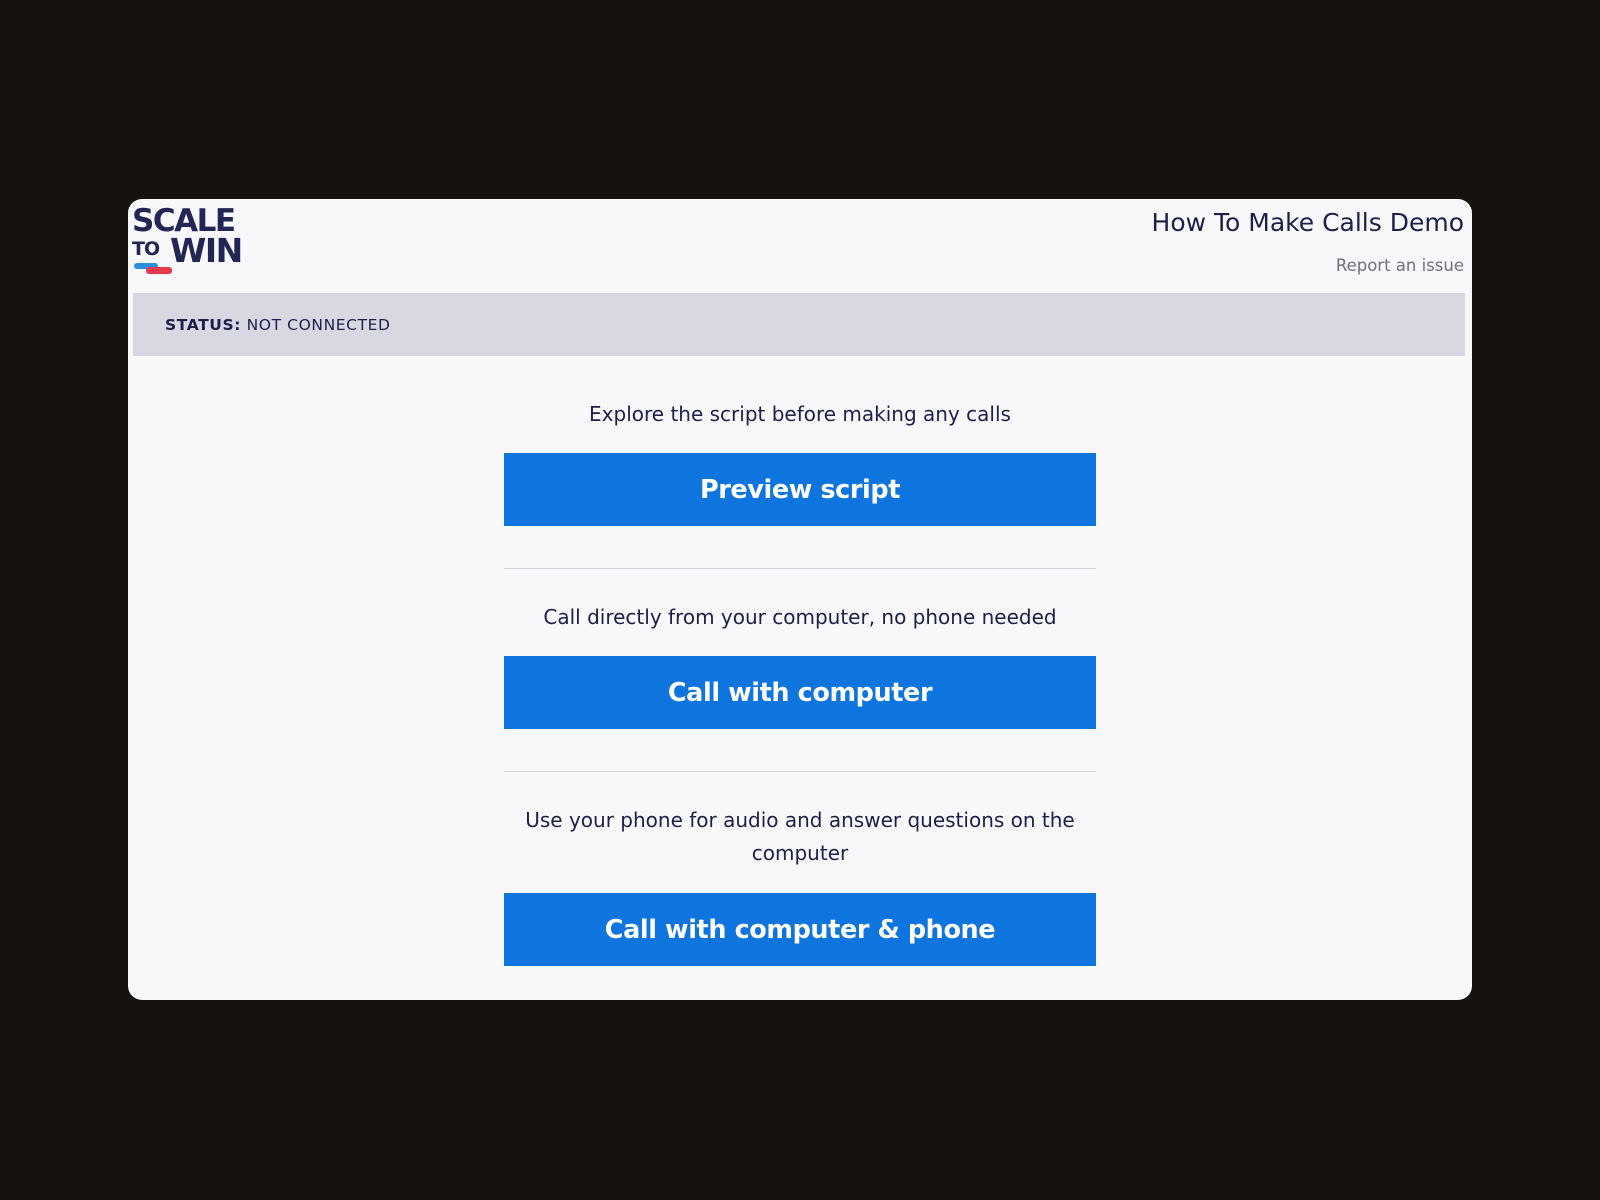 This screenshot has width=1600, height=1200. I want to click on status-value: NOT CONNECTED, so click(318, 324).